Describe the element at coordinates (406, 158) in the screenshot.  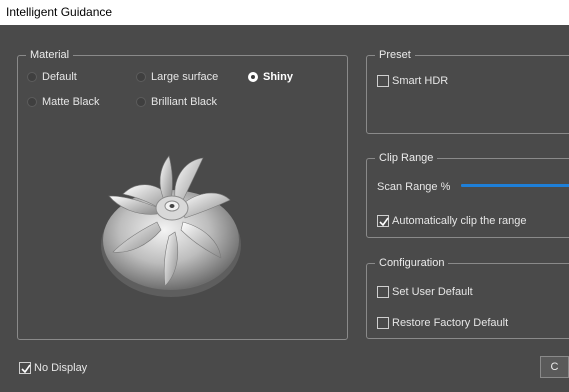
I see `clip-range-group-label: Clip Range` at that location.